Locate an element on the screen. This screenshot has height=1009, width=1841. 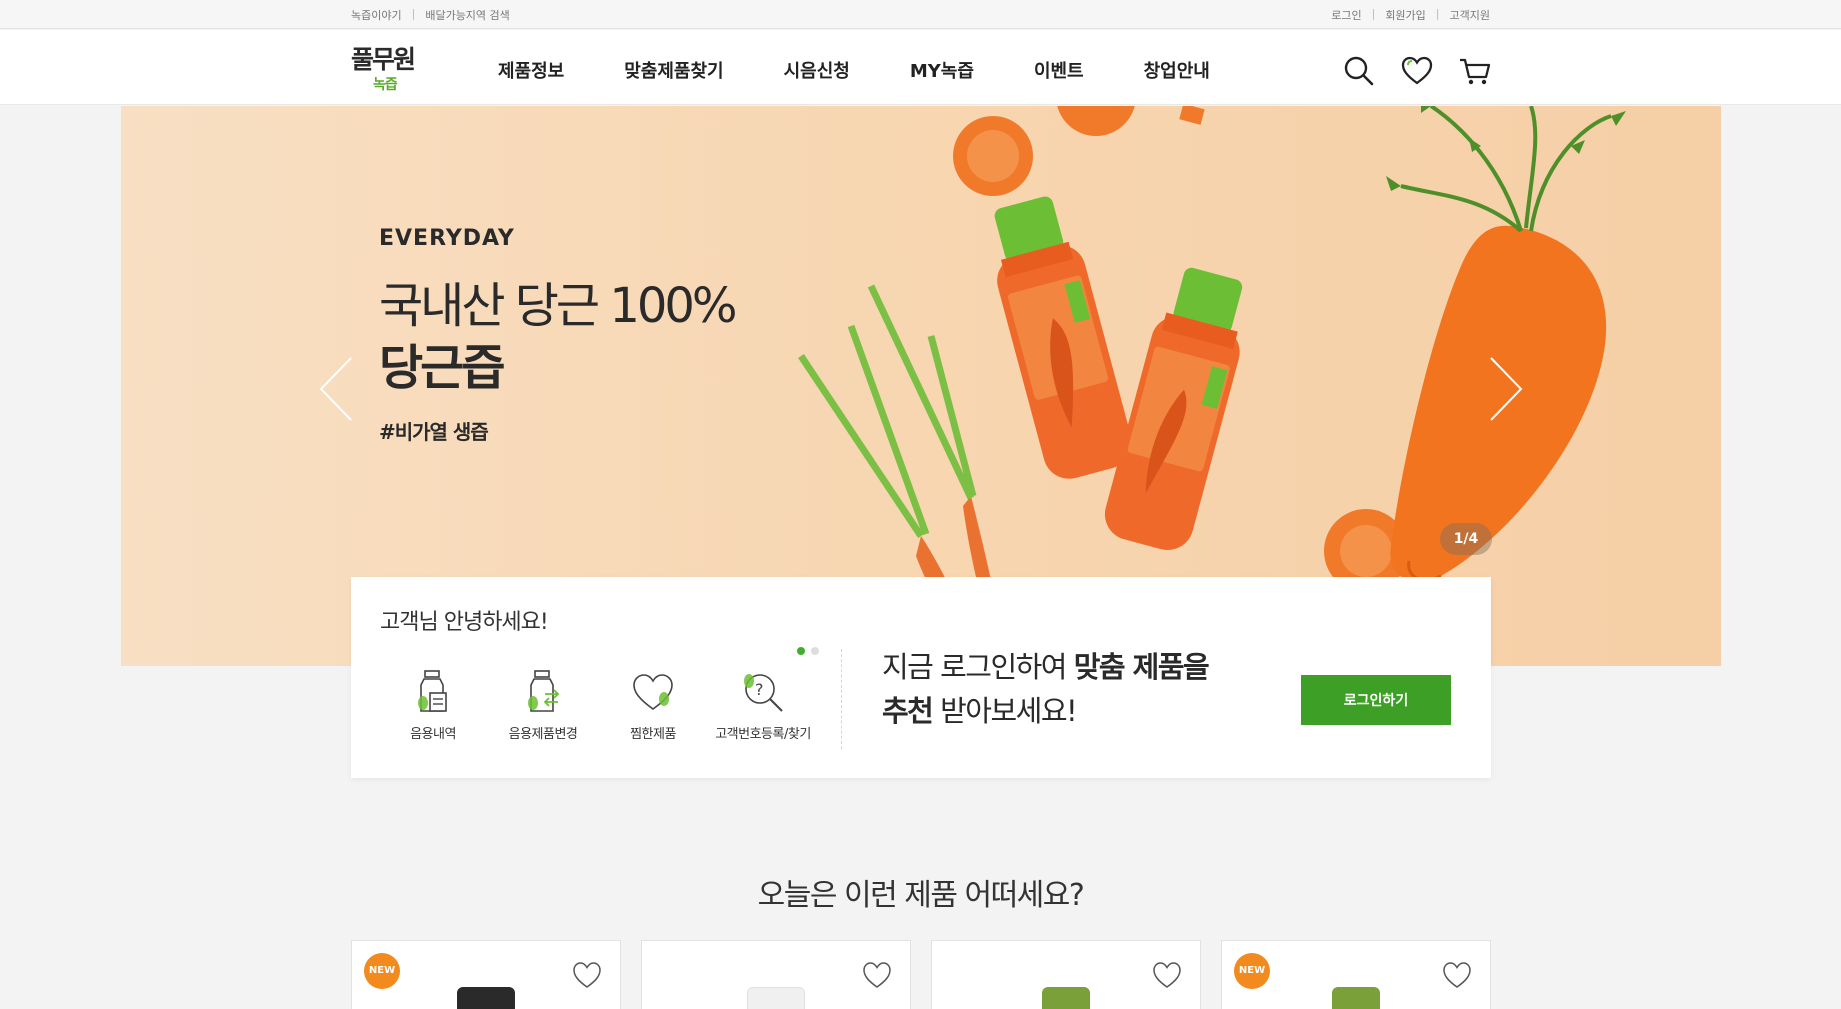
quick-link-drink-history: 음용내역 is located at coordinates (433, 705).